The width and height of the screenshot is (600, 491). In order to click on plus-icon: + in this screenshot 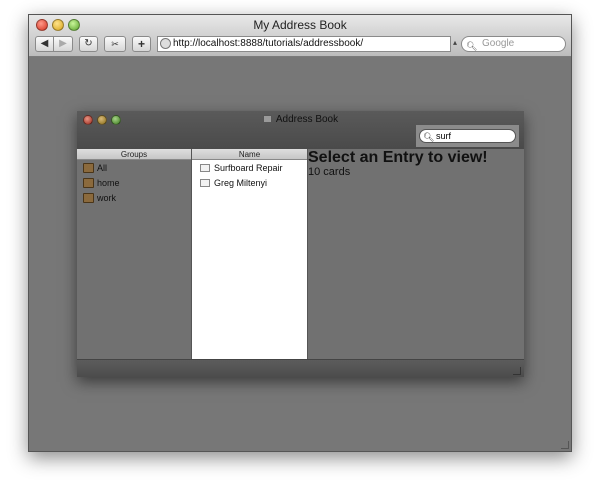, I will do `click(141, 44)`.